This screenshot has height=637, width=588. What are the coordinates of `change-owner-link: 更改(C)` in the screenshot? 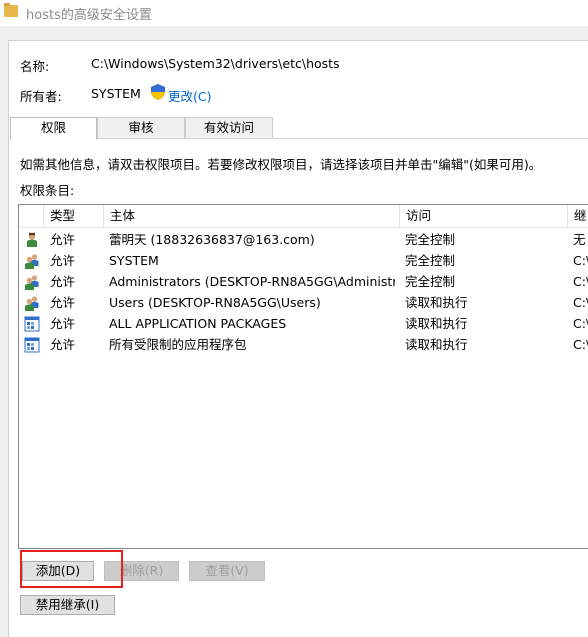 It's located at (189, 95).